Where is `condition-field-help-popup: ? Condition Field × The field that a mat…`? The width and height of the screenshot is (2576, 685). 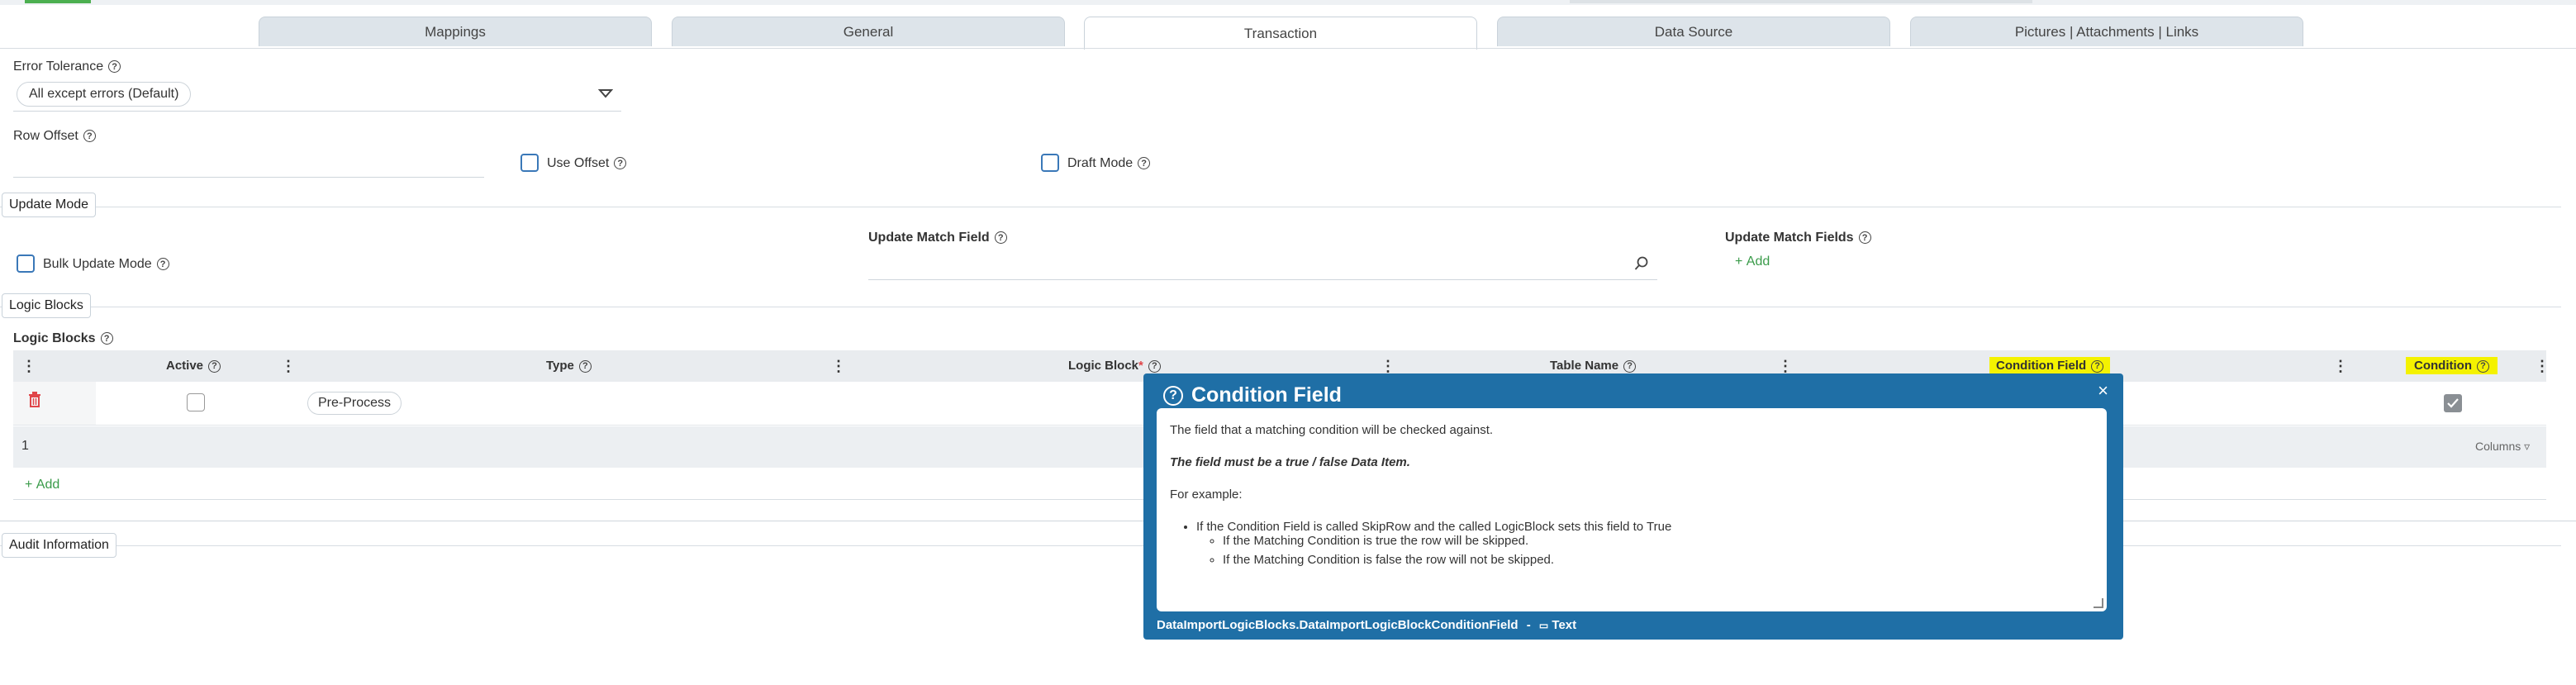 condition-field-help-popup: ? Condition Field × The field that a mat… is located at coordinates (1633, 506).